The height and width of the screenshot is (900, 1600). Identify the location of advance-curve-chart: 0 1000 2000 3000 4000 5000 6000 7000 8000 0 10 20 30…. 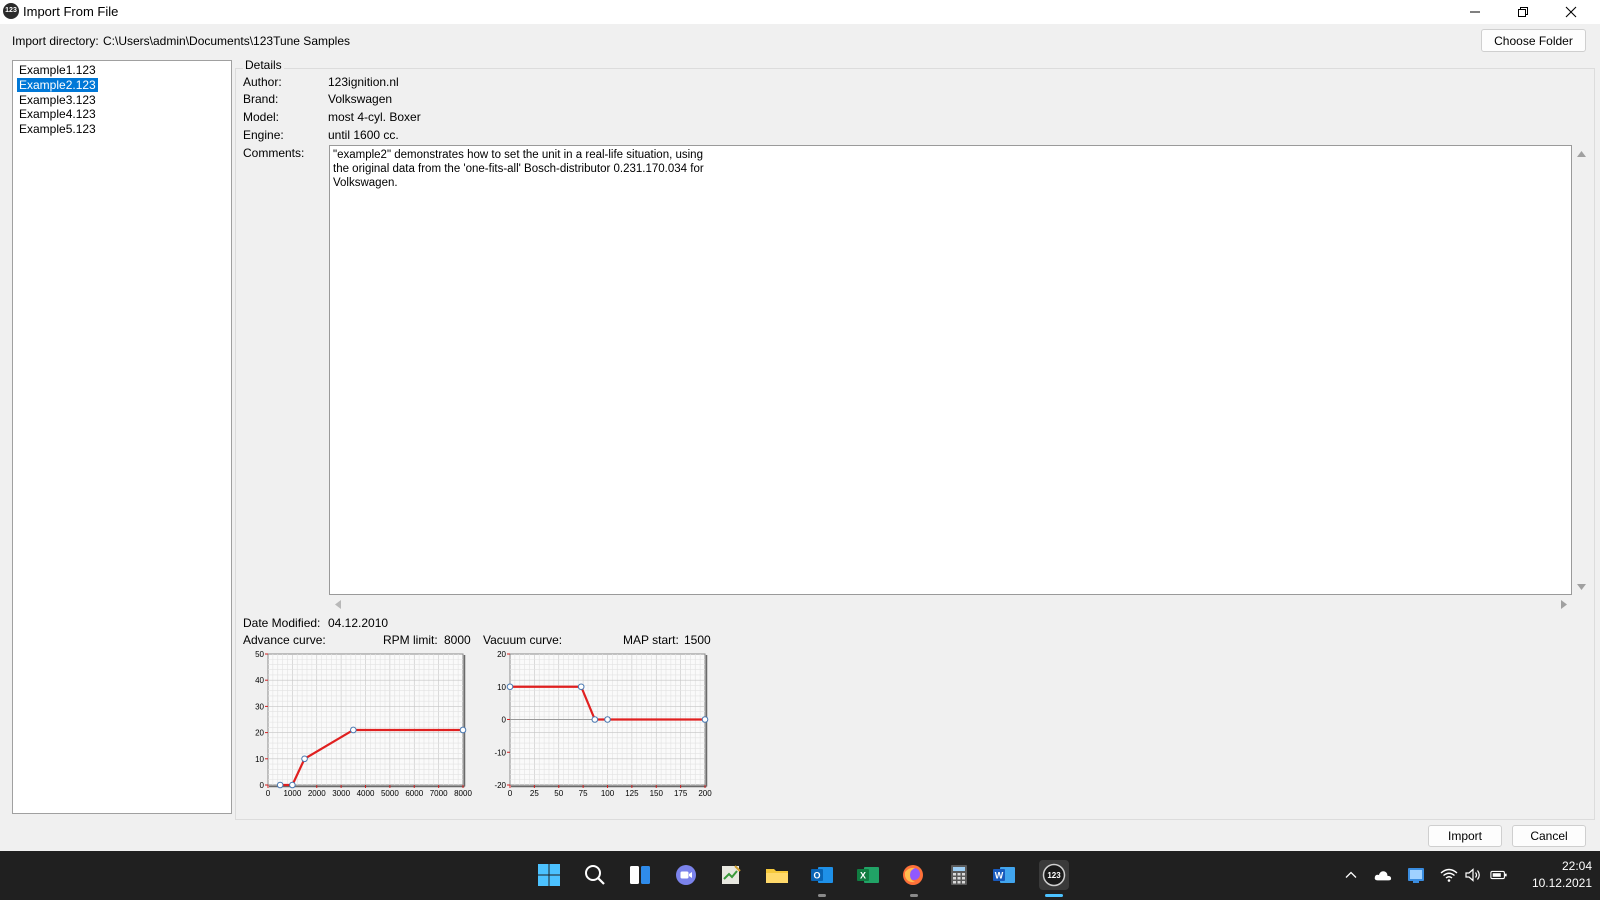
(359, 725).